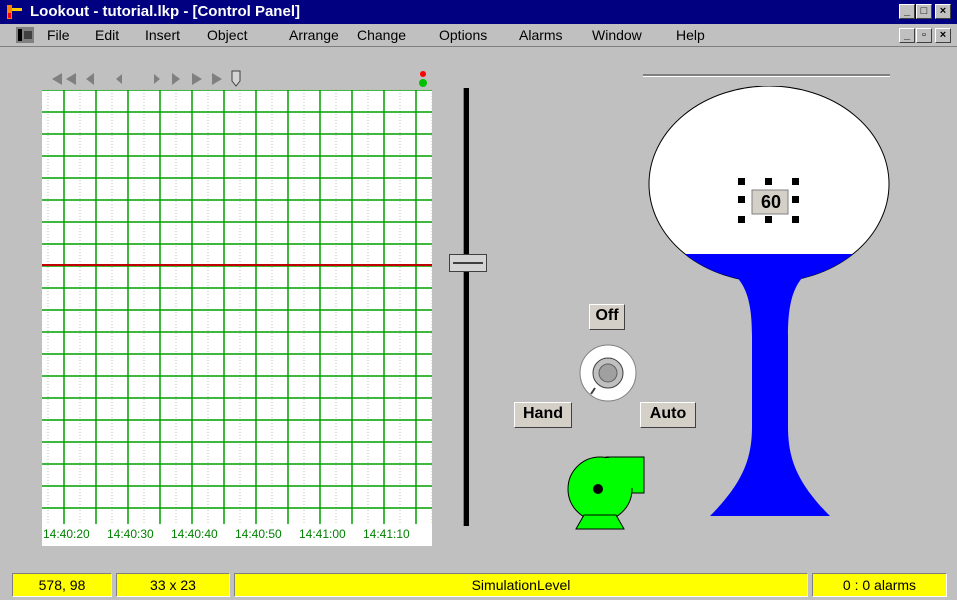 The height and width of the screenshot is (600, 957). Describe the element at coordinates (521, 585) in the screenshot. I see `status-object-name: SimulationLevel` at that location.